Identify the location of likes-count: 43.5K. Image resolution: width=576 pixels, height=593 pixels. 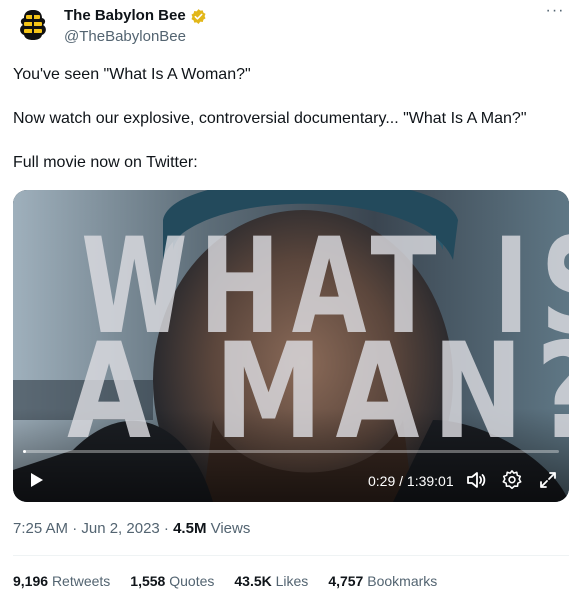
(253, 581).